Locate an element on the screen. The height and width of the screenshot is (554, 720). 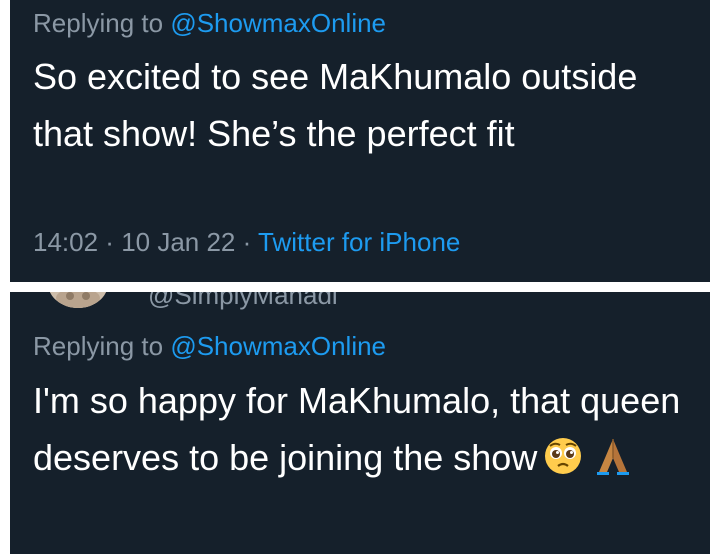
avatar is located at coordinates (78, 300).